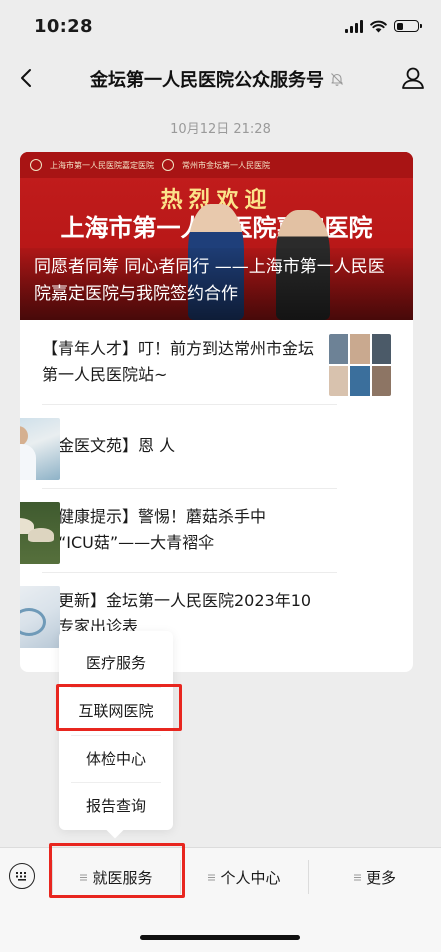  I want to click on message-timestamp: 10月12日 21:28, so click(220, 129).